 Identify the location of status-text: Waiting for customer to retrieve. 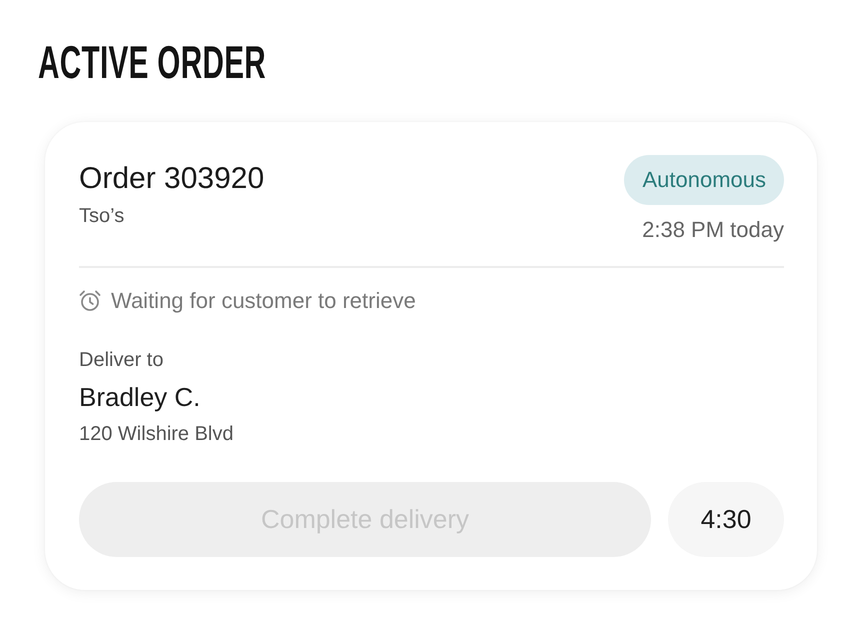
(263, 301).